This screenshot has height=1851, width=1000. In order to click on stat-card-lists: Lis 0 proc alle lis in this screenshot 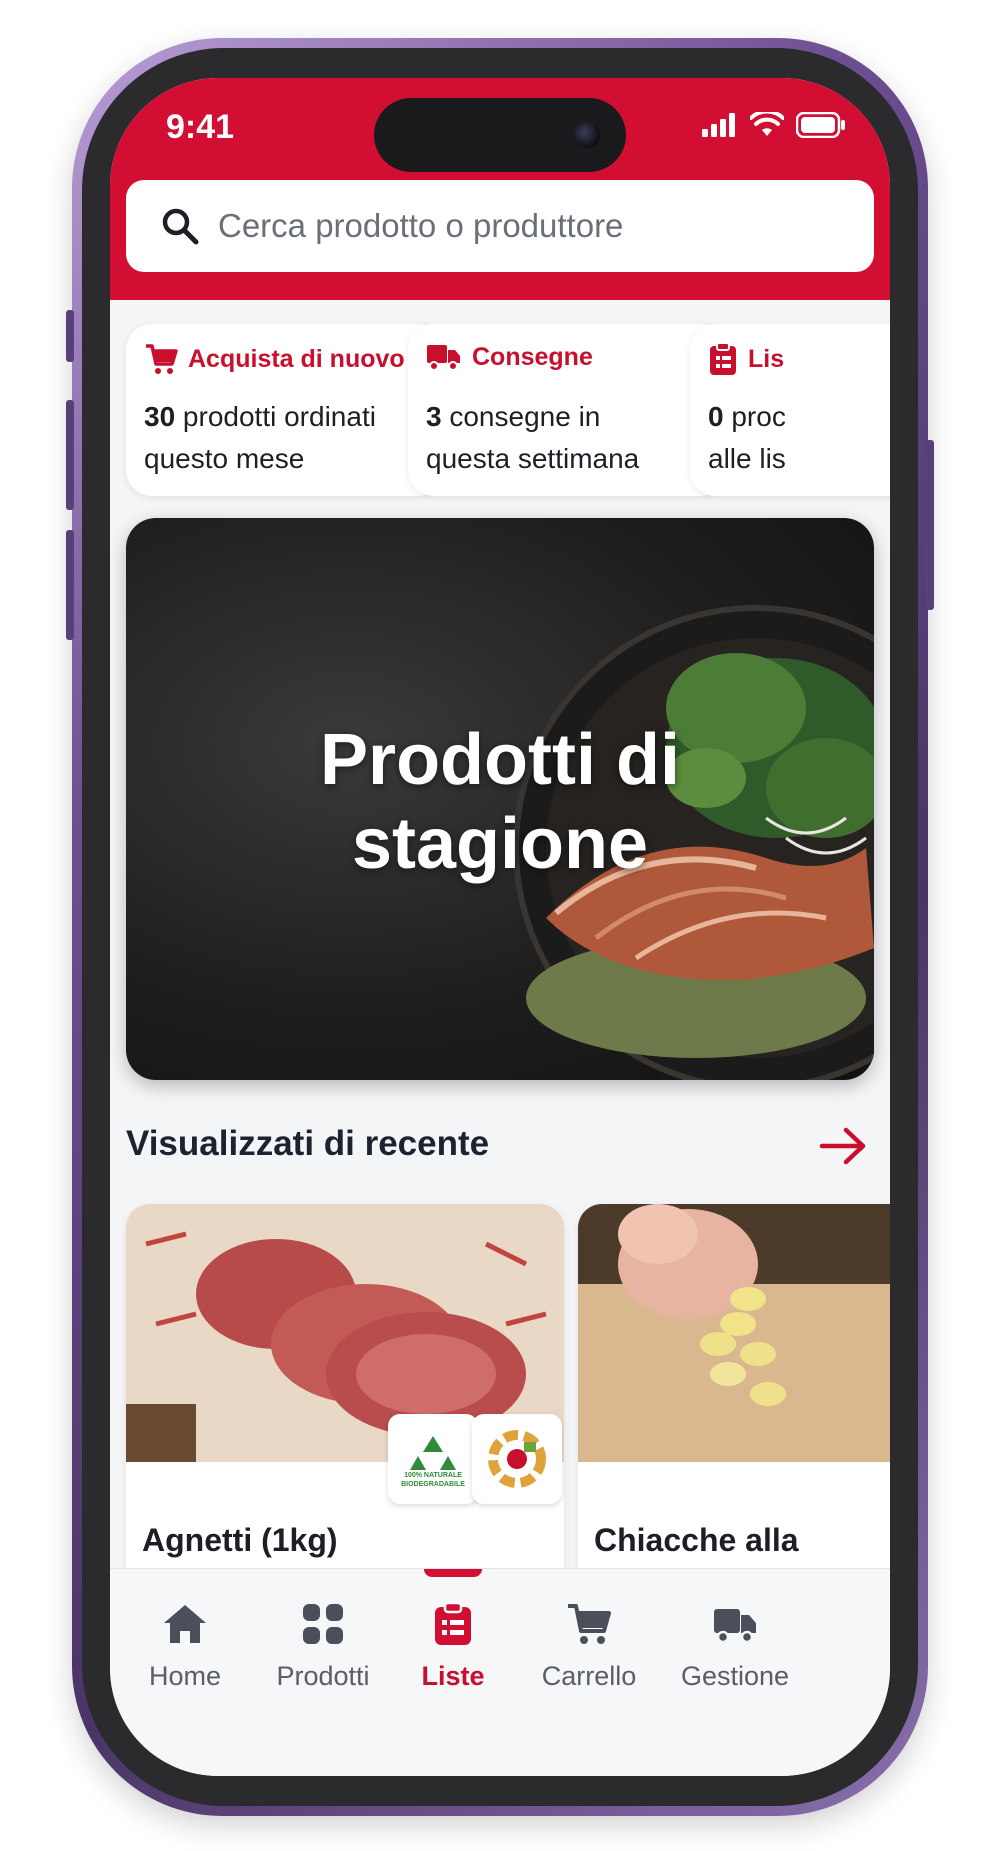, I will do `click(790, 410)`.